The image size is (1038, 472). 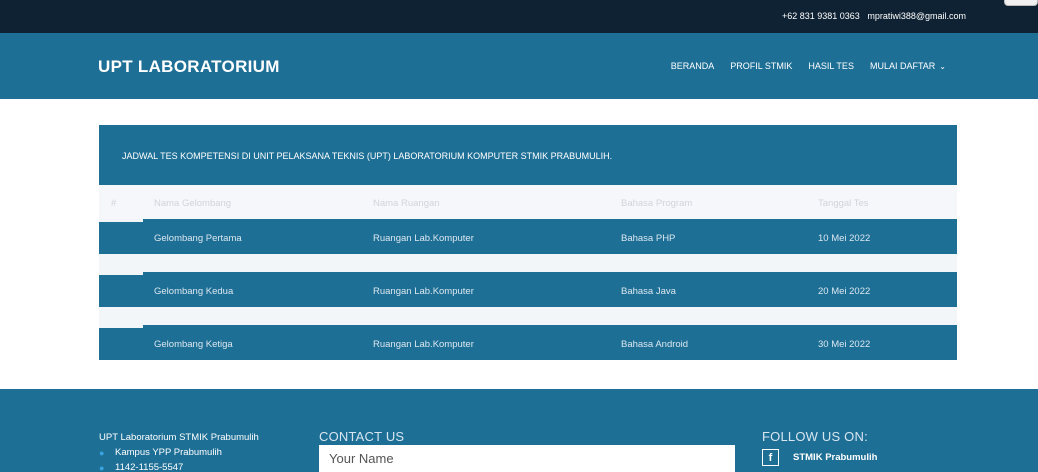 I want to click on header-number: #, so click(x=114, y=203).